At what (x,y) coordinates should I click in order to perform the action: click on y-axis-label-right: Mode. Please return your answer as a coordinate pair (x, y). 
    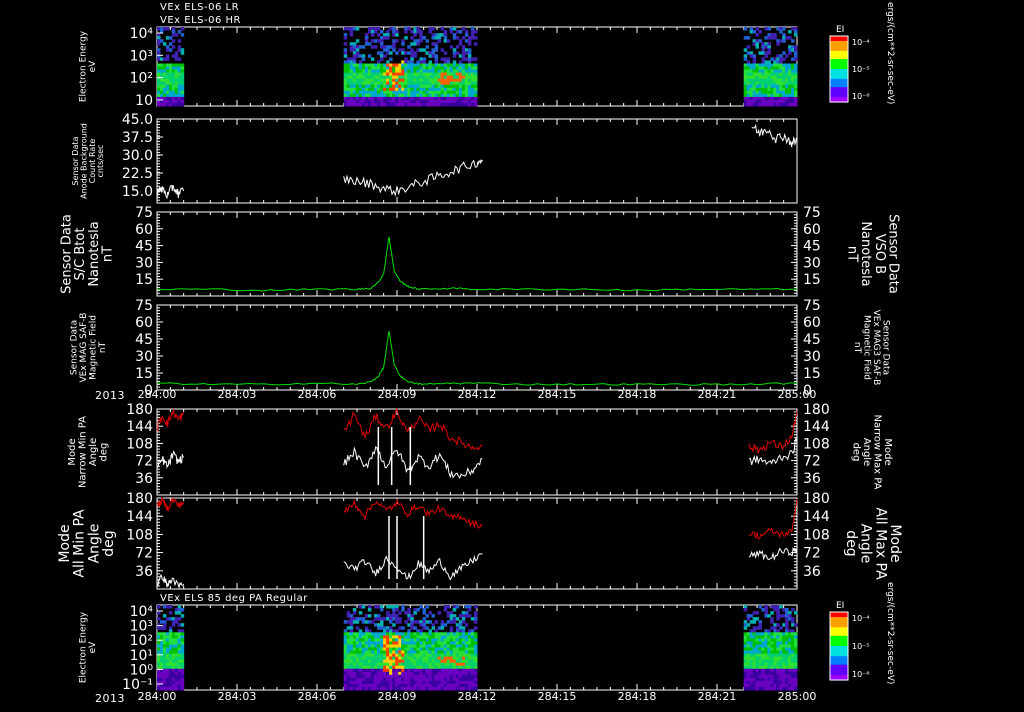
    Looking at the image, I should click on (895, 543).